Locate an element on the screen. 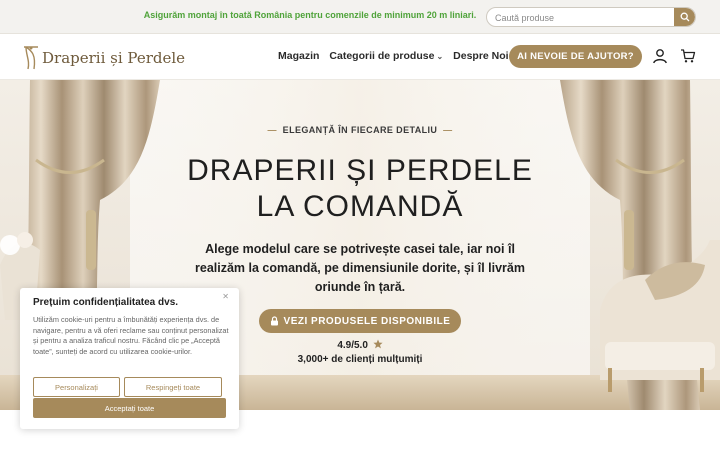 The height and width of the screenshot is (450, 720). hero-eyebrow-text: ELEGANȚĂ ÎN FIECARE DETALIU is located at coordinates (360, 130).